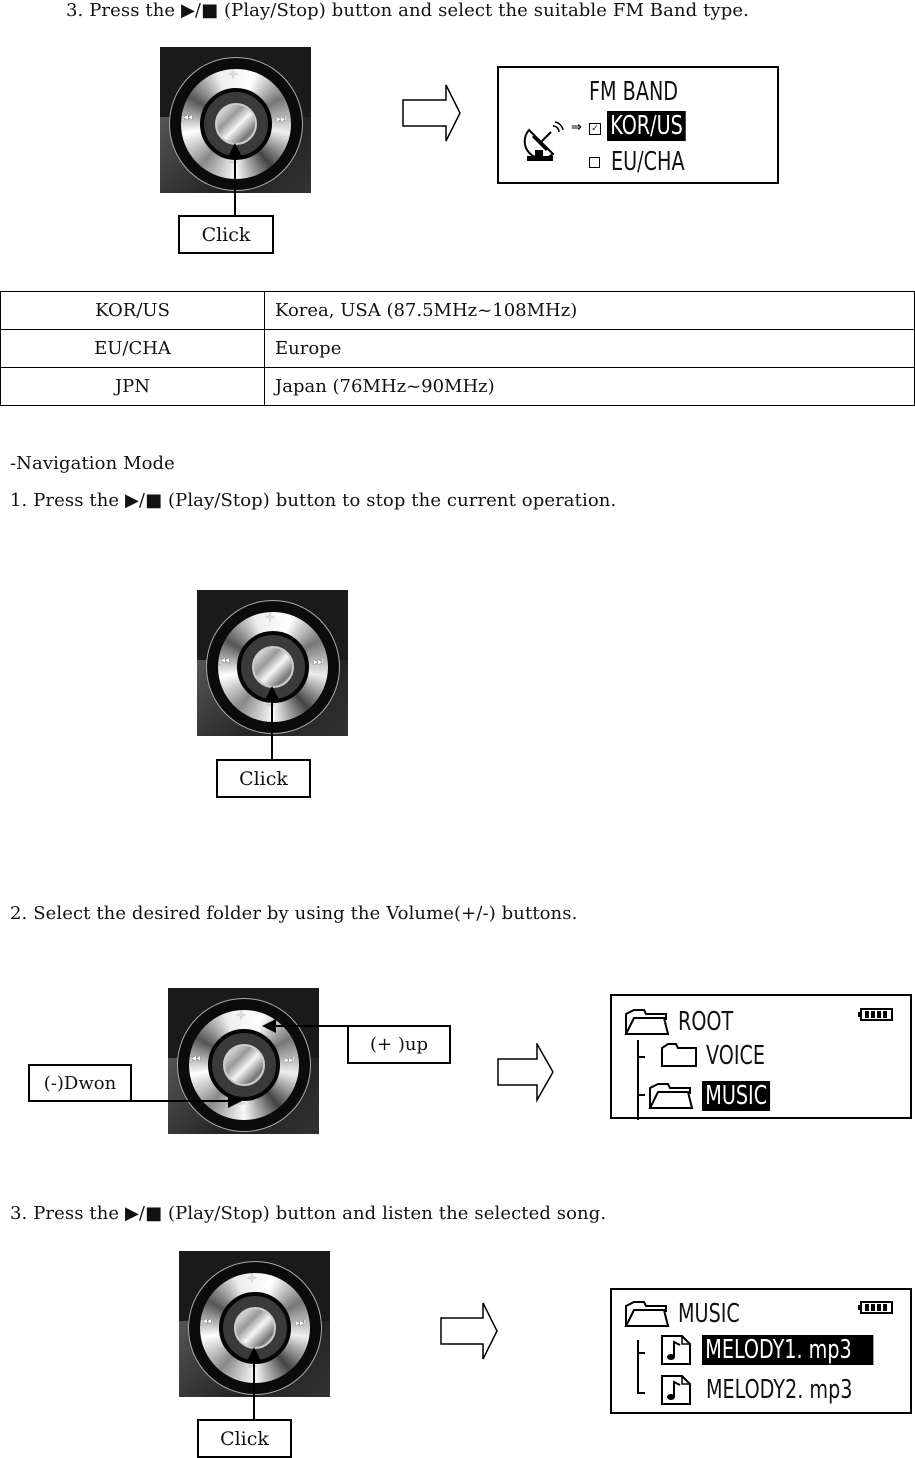 The image size is (915, 1458). What do you see at coordinates (648, 162) in the screenshot?
I see `lcd-option-eu-cha: EU/CHA` at bounding box center [648, 162].